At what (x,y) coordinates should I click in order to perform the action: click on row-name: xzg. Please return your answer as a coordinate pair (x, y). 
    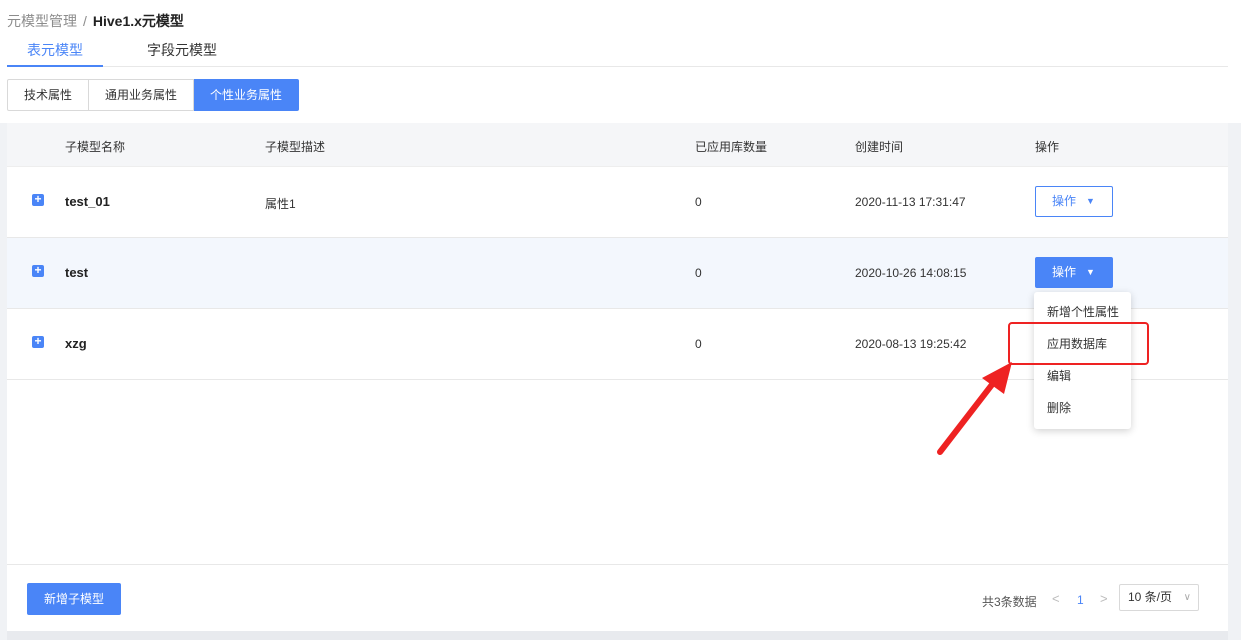
    Looking at the image, I should click on (76, 343).